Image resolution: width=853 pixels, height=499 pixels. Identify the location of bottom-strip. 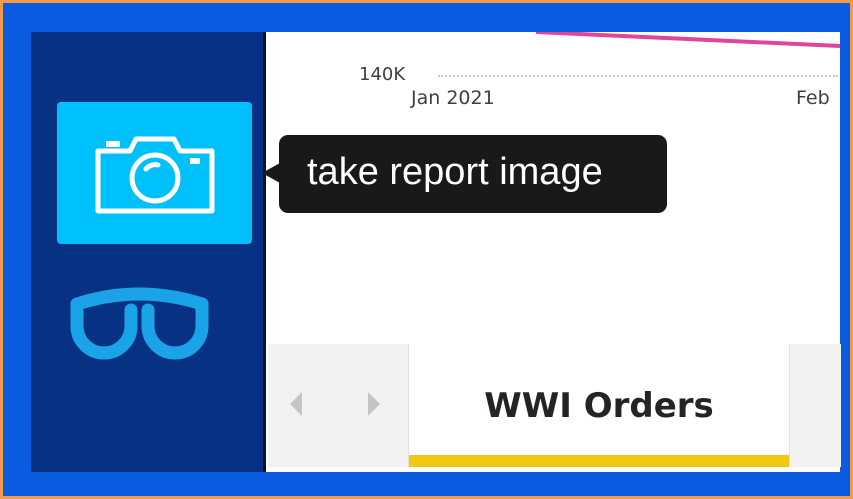
(553, 469).